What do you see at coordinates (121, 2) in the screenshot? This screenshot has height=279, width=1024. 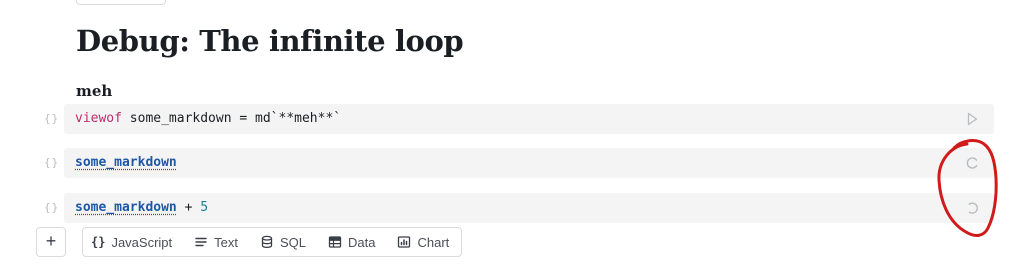 I see `previous-cell-control` at bounding box center [121, 2].